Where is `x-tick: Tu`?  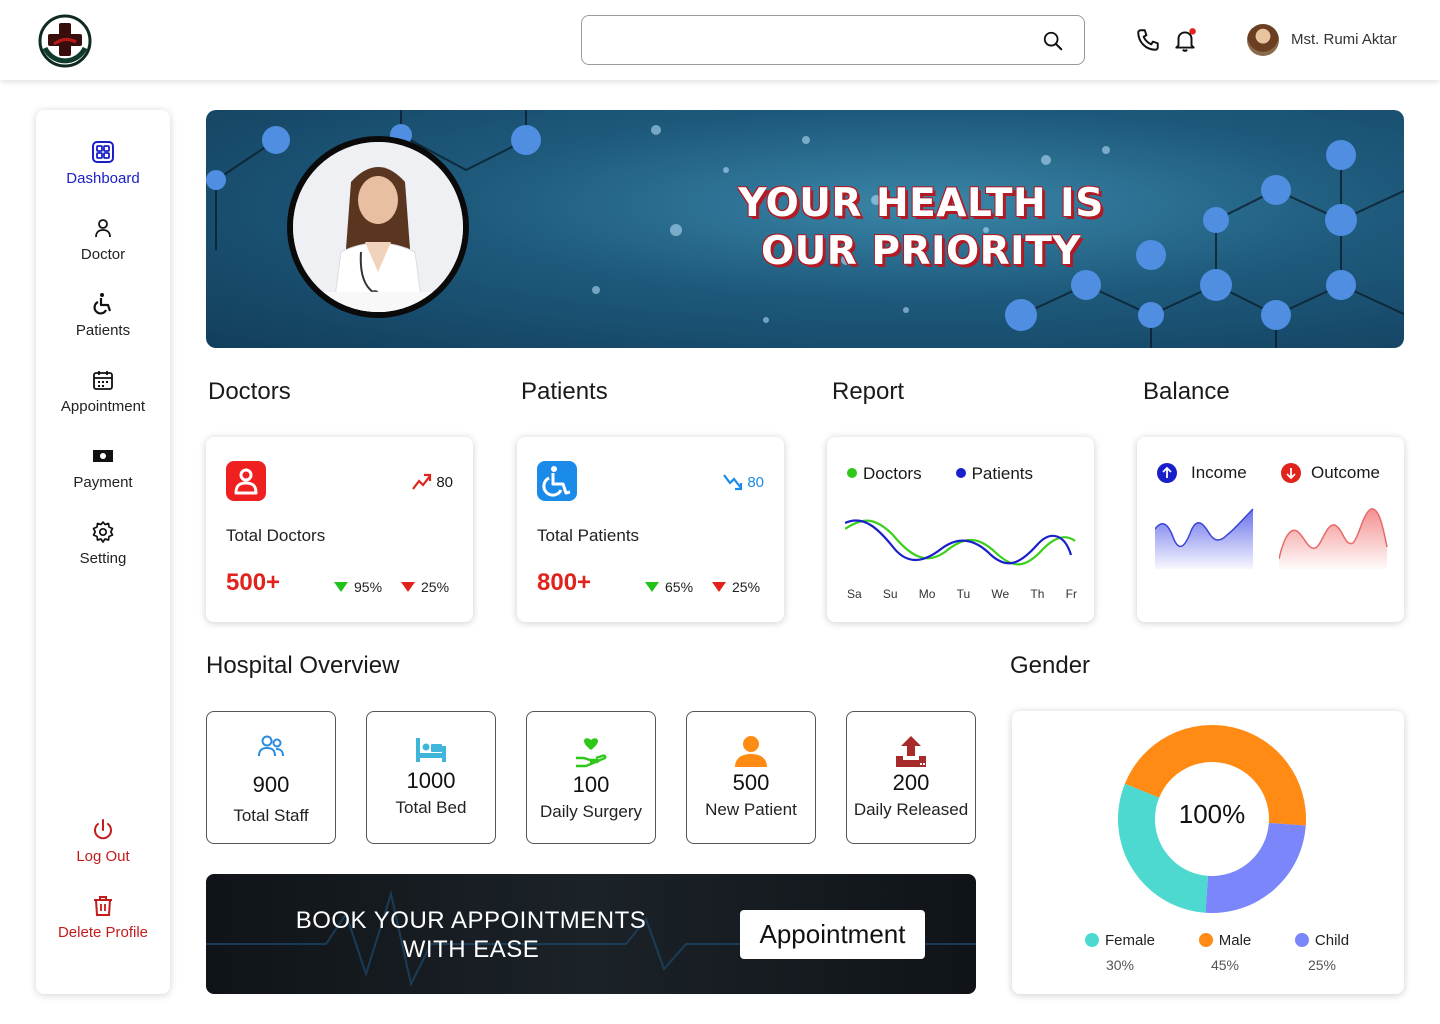 x-tick: Tu is located at coordinates (963, 594).